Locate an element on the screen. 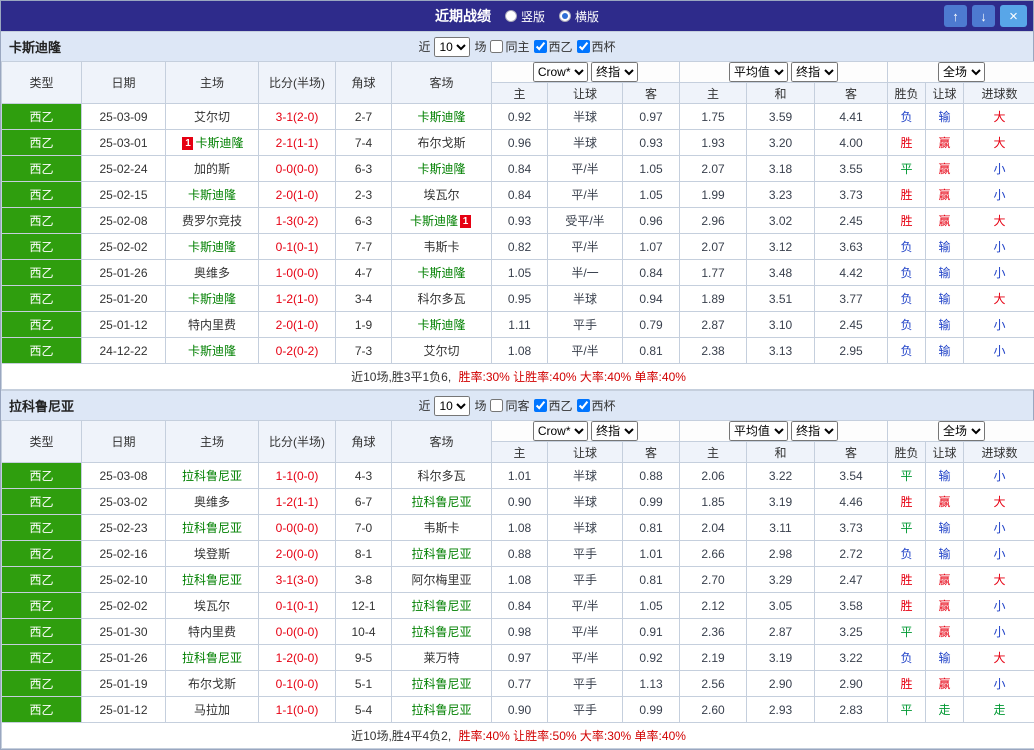  home-team-link: 埃瓦尔 is located at coordinates (212, 606).